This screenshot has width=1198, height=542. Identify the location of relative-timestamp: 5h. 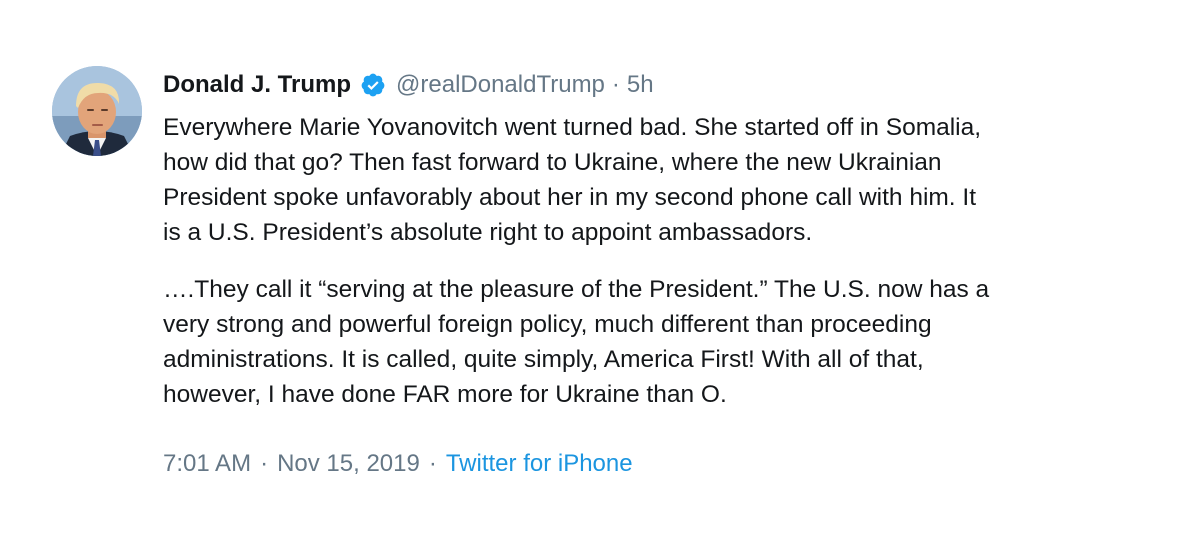
(640, 85).